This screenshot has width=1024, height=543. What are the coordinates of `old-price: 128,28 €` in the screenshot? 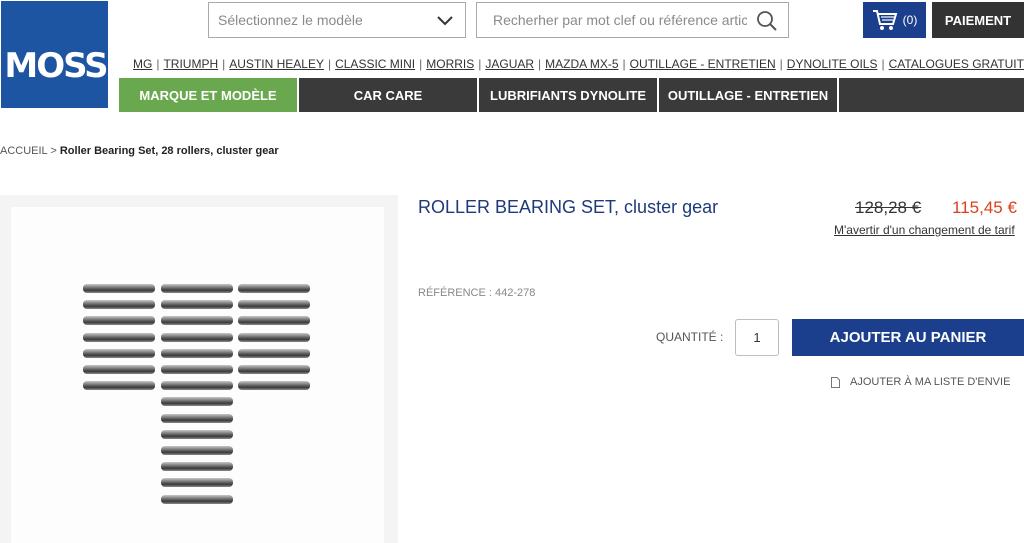 It's located at (888, 207).